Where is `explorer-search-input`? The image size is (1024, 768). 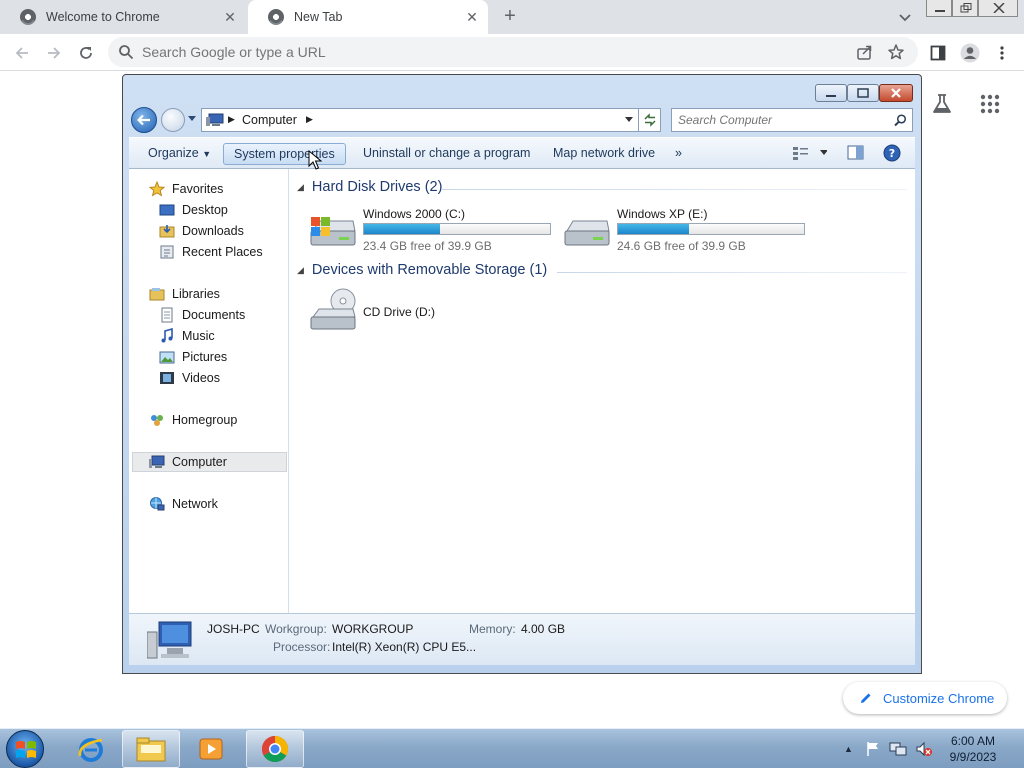 explorer-search-input is located at coordinates (778, 120).